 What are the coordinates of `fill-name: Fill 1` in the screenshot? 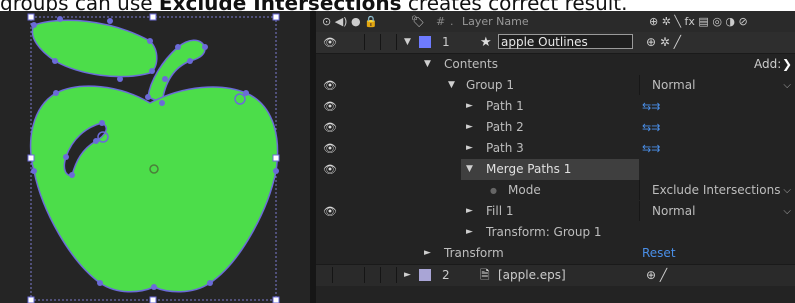 It's located at (500, 211).